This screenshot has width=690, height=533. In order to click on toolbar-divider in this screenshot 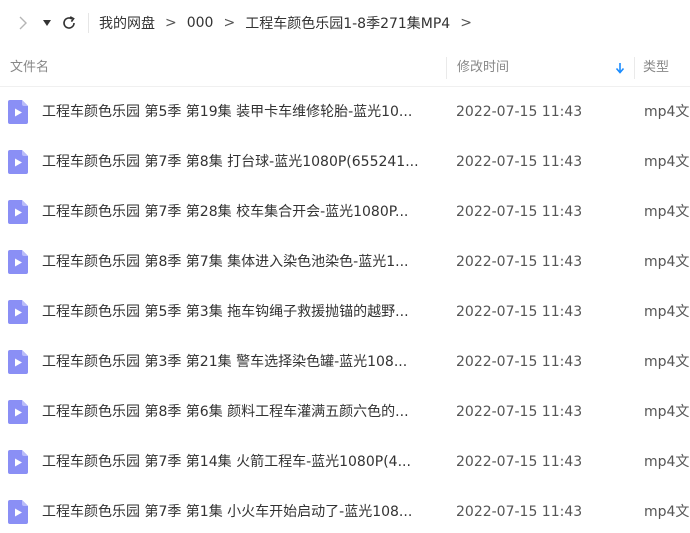, I will do `click(88, 23)`.